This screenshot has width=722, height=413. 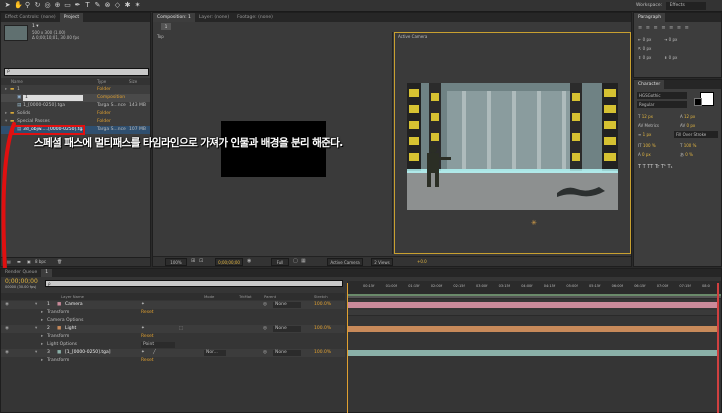 I want to click on tab-footage: Footage: (none), so click(x=255, y=17).